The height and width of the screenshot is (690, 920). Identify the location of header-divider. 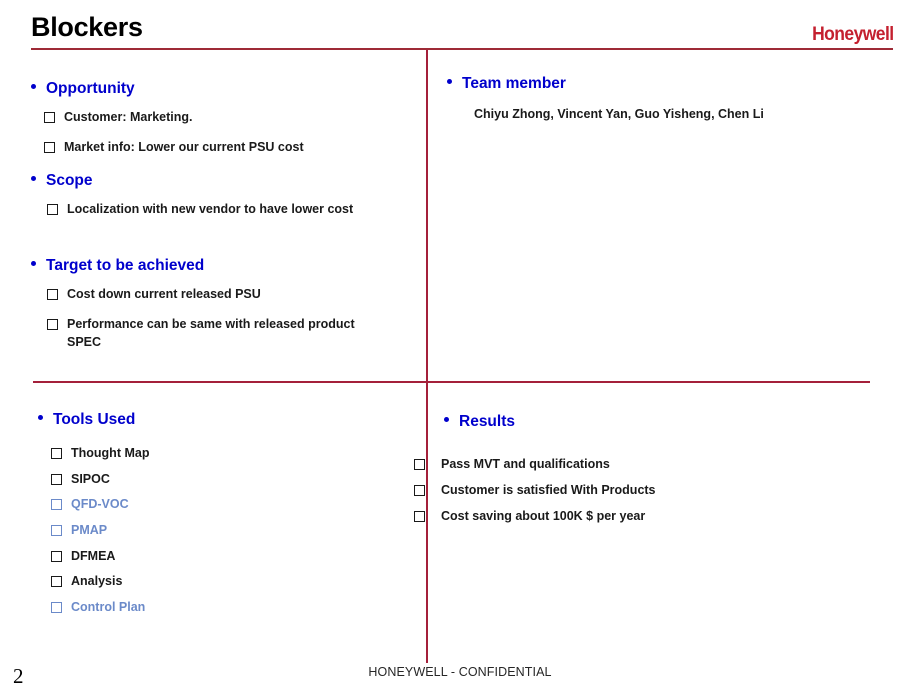
(462, 49).